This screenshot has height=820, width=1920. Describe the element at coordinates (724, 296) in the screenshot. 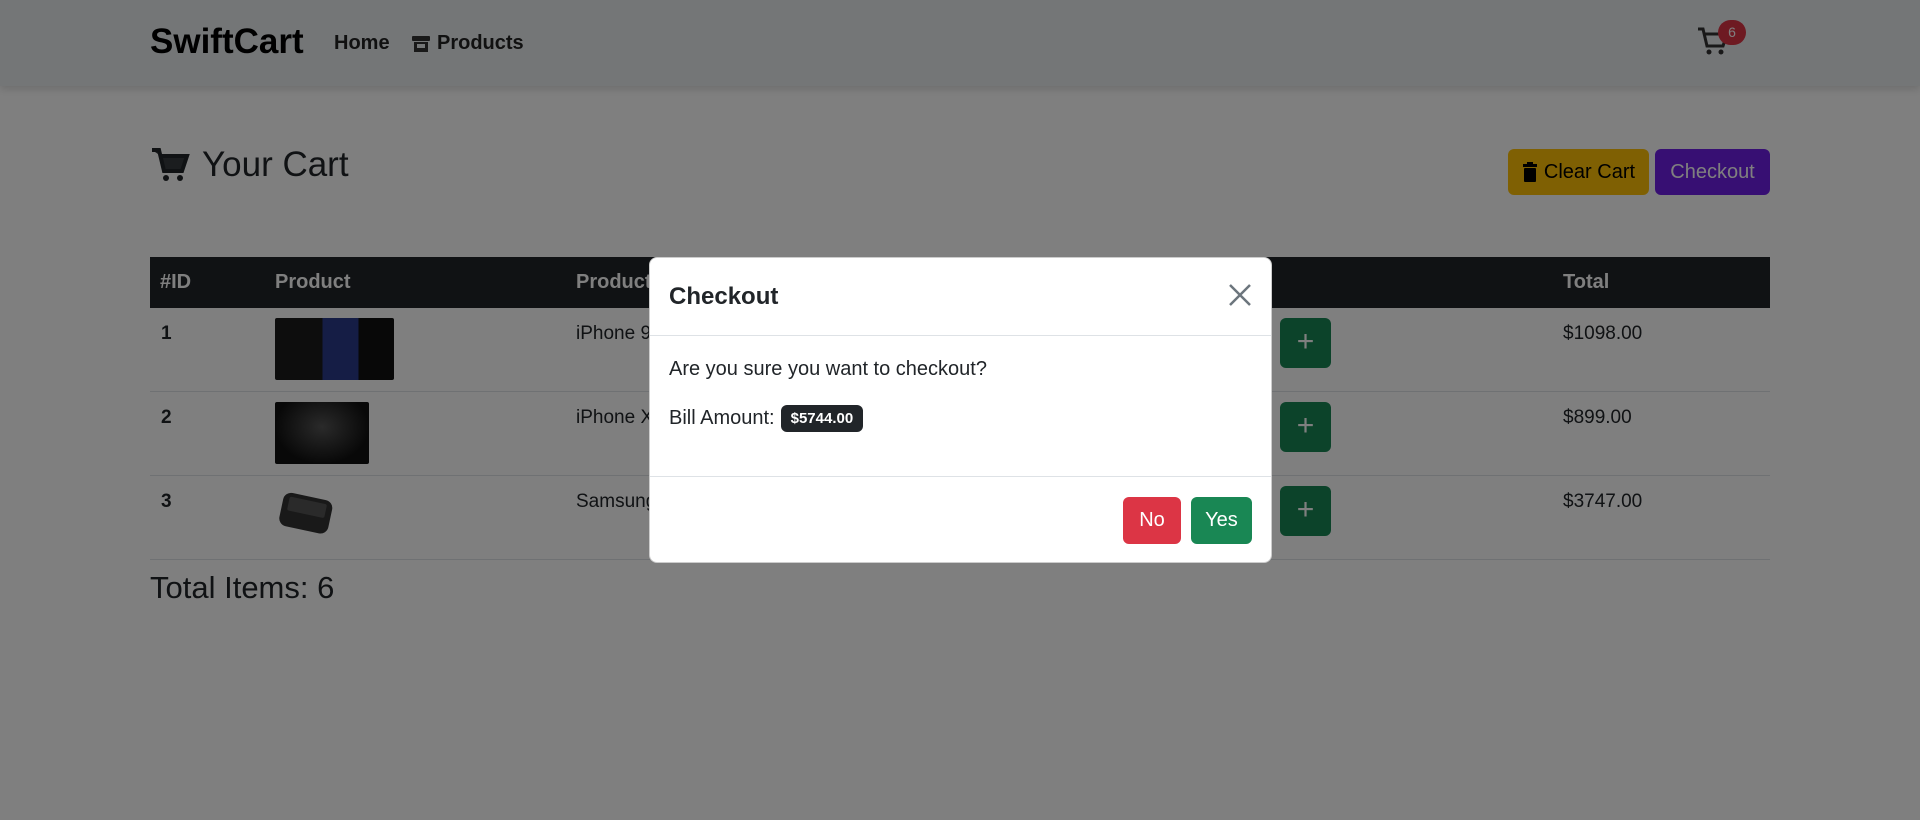

I see `modal-title: Checkout` at that location.